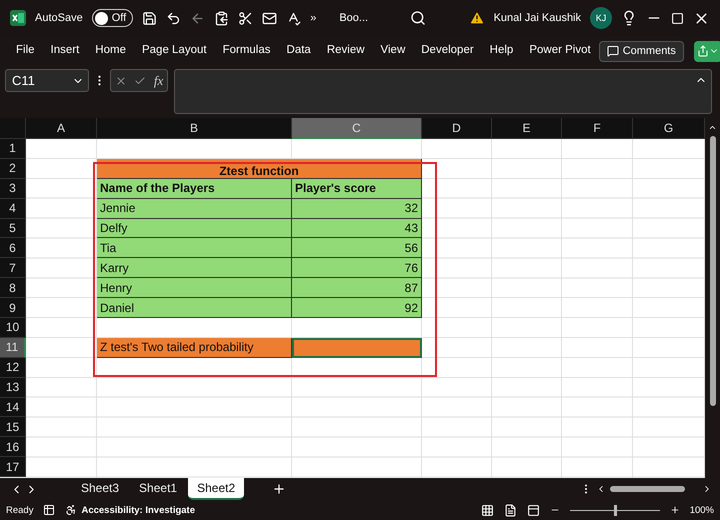 The image size is (720, 520). Describe the element at coordinates (13, 308) in the screenshot. I see `row-header: 9` at that location.